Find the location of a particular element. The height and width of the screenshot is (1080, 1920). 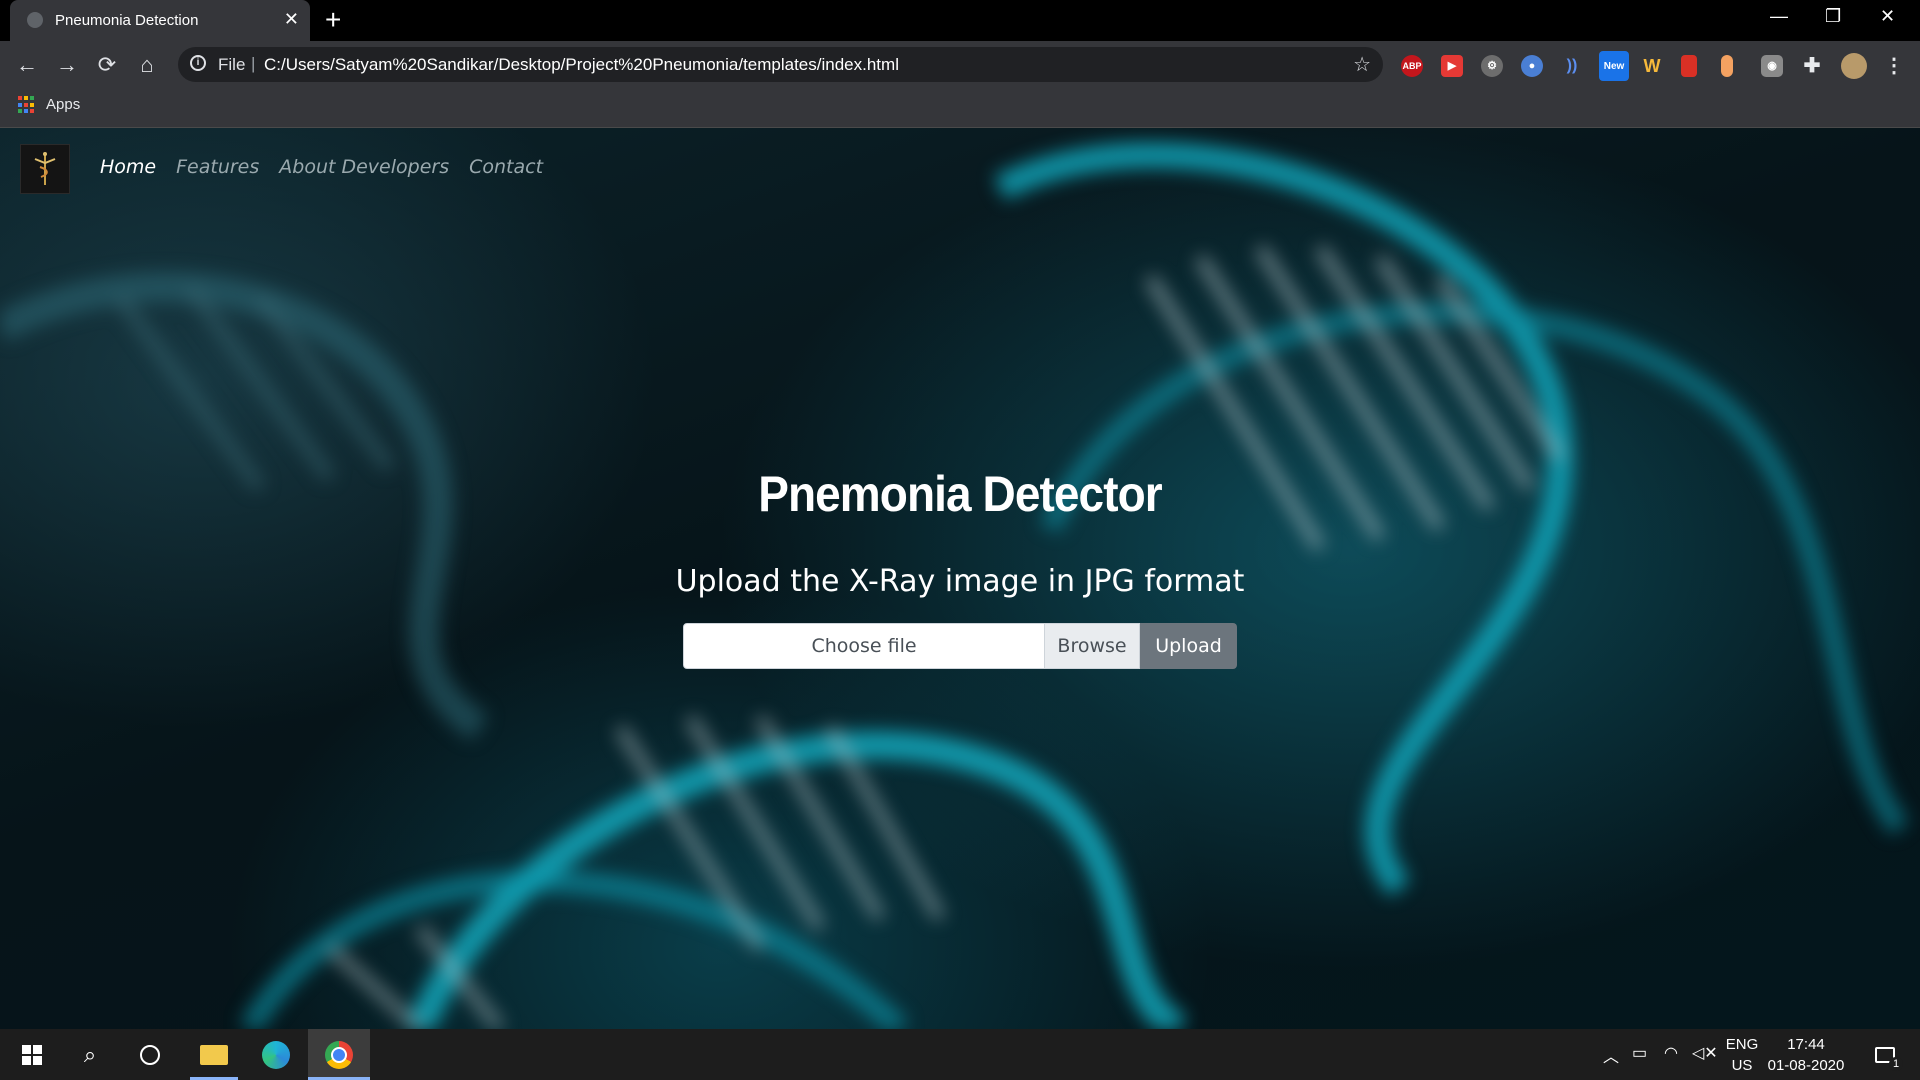

notification-count: 1 is located at coordinates (1896, 1063).